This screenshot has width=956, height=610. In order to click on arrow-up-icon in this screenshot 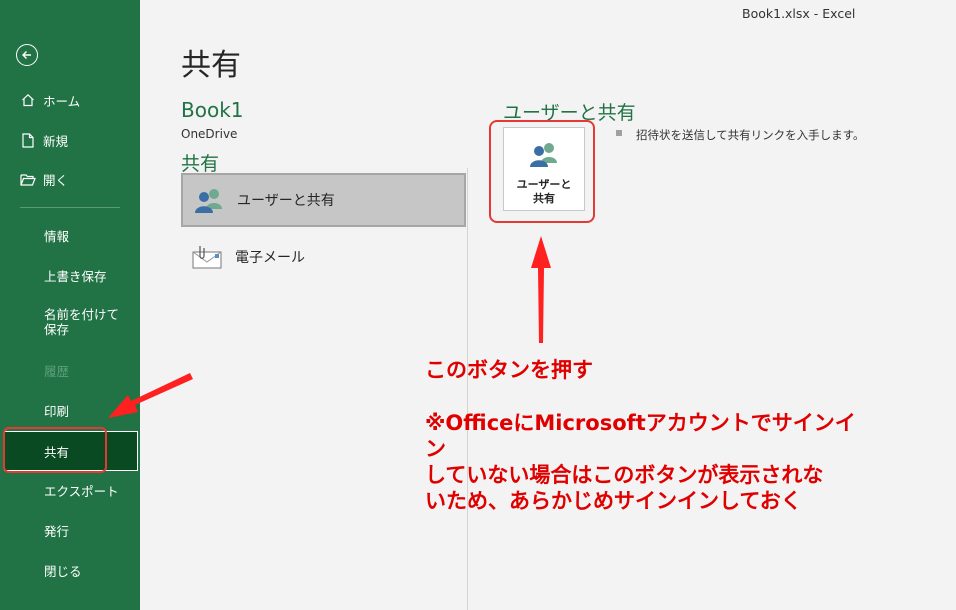, I will do `click(541, 289)`.